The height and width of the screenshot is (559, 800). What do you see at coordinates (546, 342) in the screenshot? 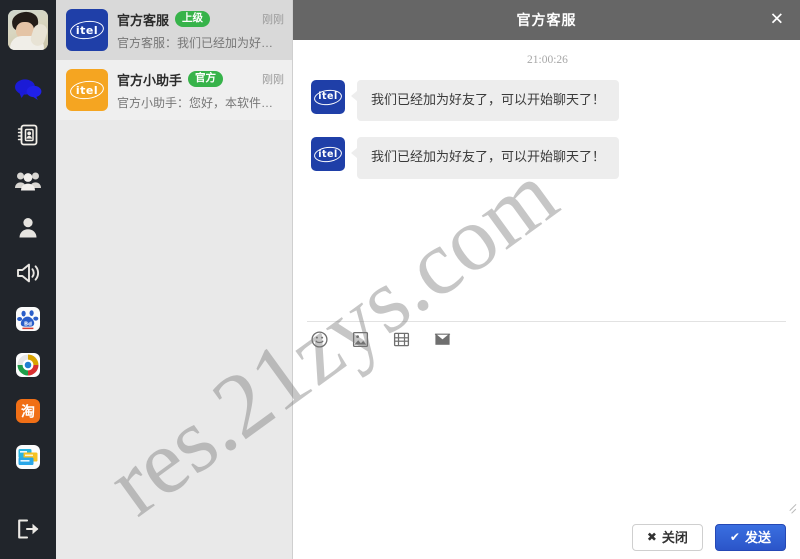
I see `composer-toolbar` at bounding box center [546, 342].